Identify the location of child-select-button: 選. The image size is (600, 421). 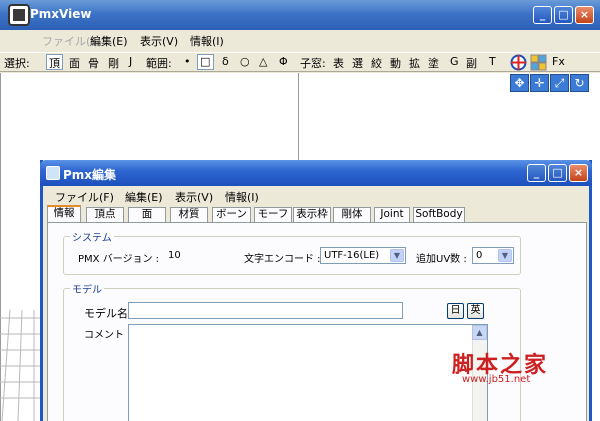
(357, 63).